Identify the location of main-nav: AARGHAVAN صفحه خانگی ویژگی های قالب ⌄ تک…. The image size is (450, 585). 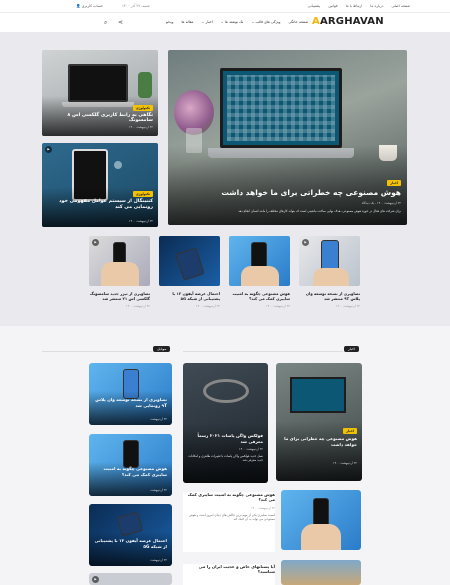
(225, 22).